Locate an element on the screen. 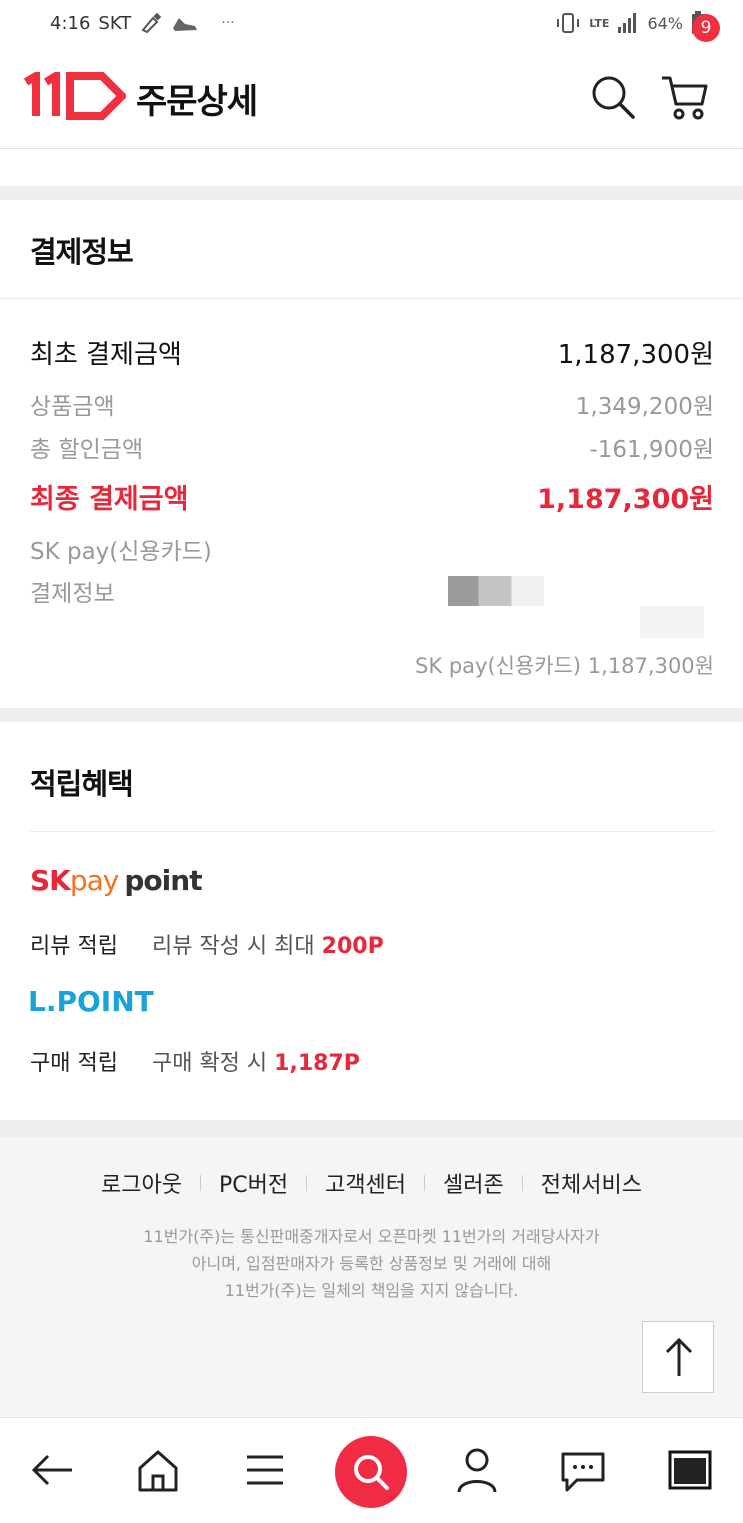 This screenshot has height=1523, width=743. review-reward-row: 리뷰 적립 리뷰 작성 시 최대 200P is located at coordinates (207, 944).